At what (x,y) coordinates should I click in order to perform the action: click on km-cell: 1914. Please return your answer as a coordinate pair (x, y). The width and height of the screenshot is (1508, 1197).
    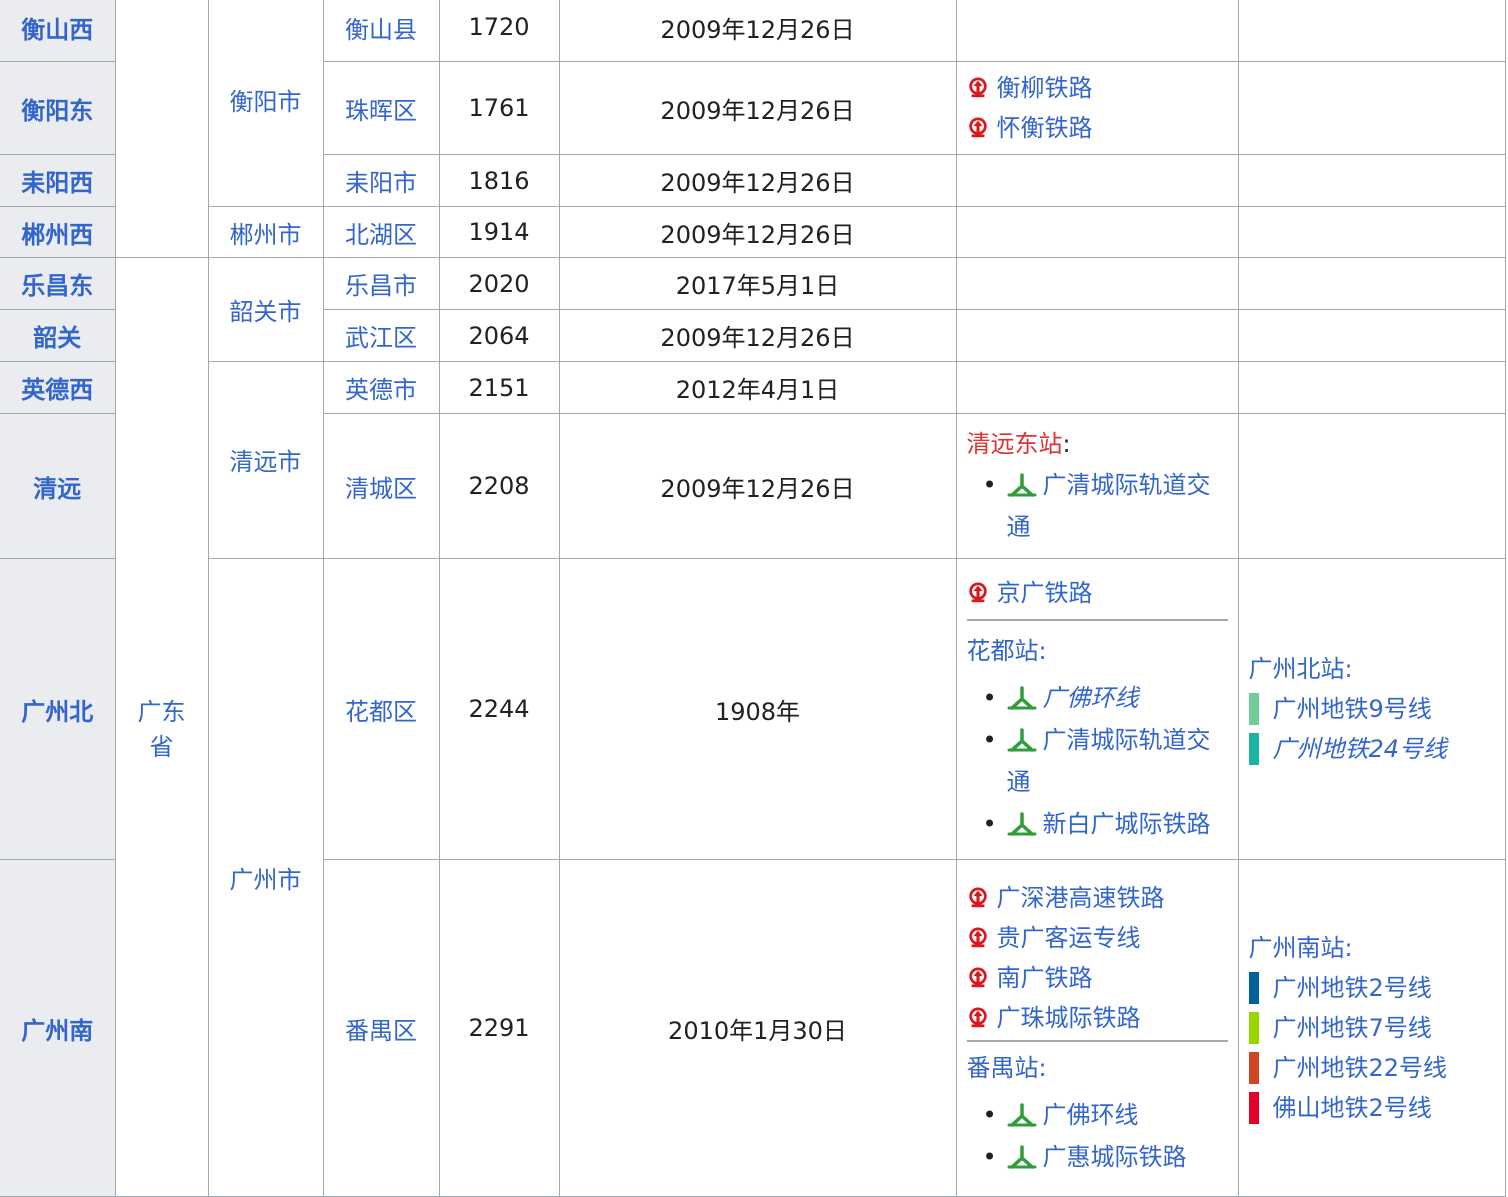
    Looking at the image, I should click on (499, 232).